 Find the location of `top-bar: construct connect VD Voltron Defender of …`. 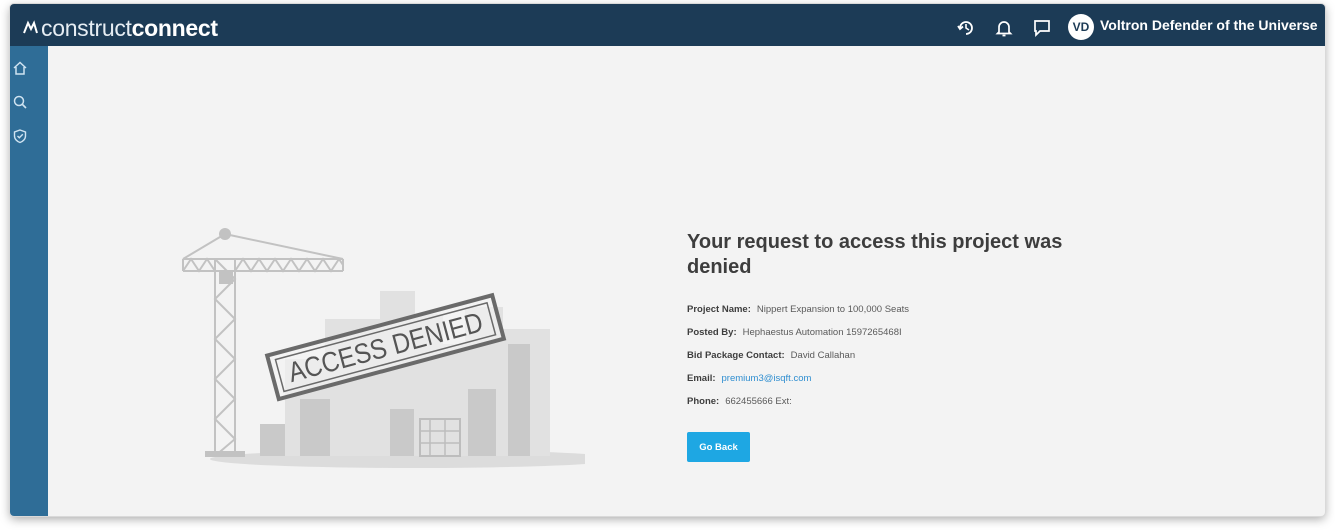

top-bar: construct connect VD Voltron Defender of … is located at coordinates (667, 25).